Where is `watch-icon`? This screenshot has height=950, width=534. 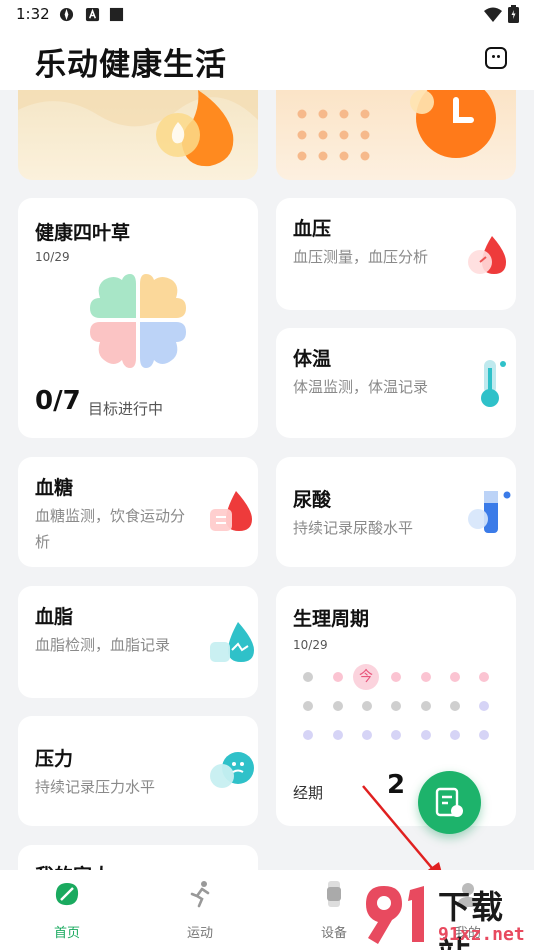
watch-icon is located at coordinates (334, 894).